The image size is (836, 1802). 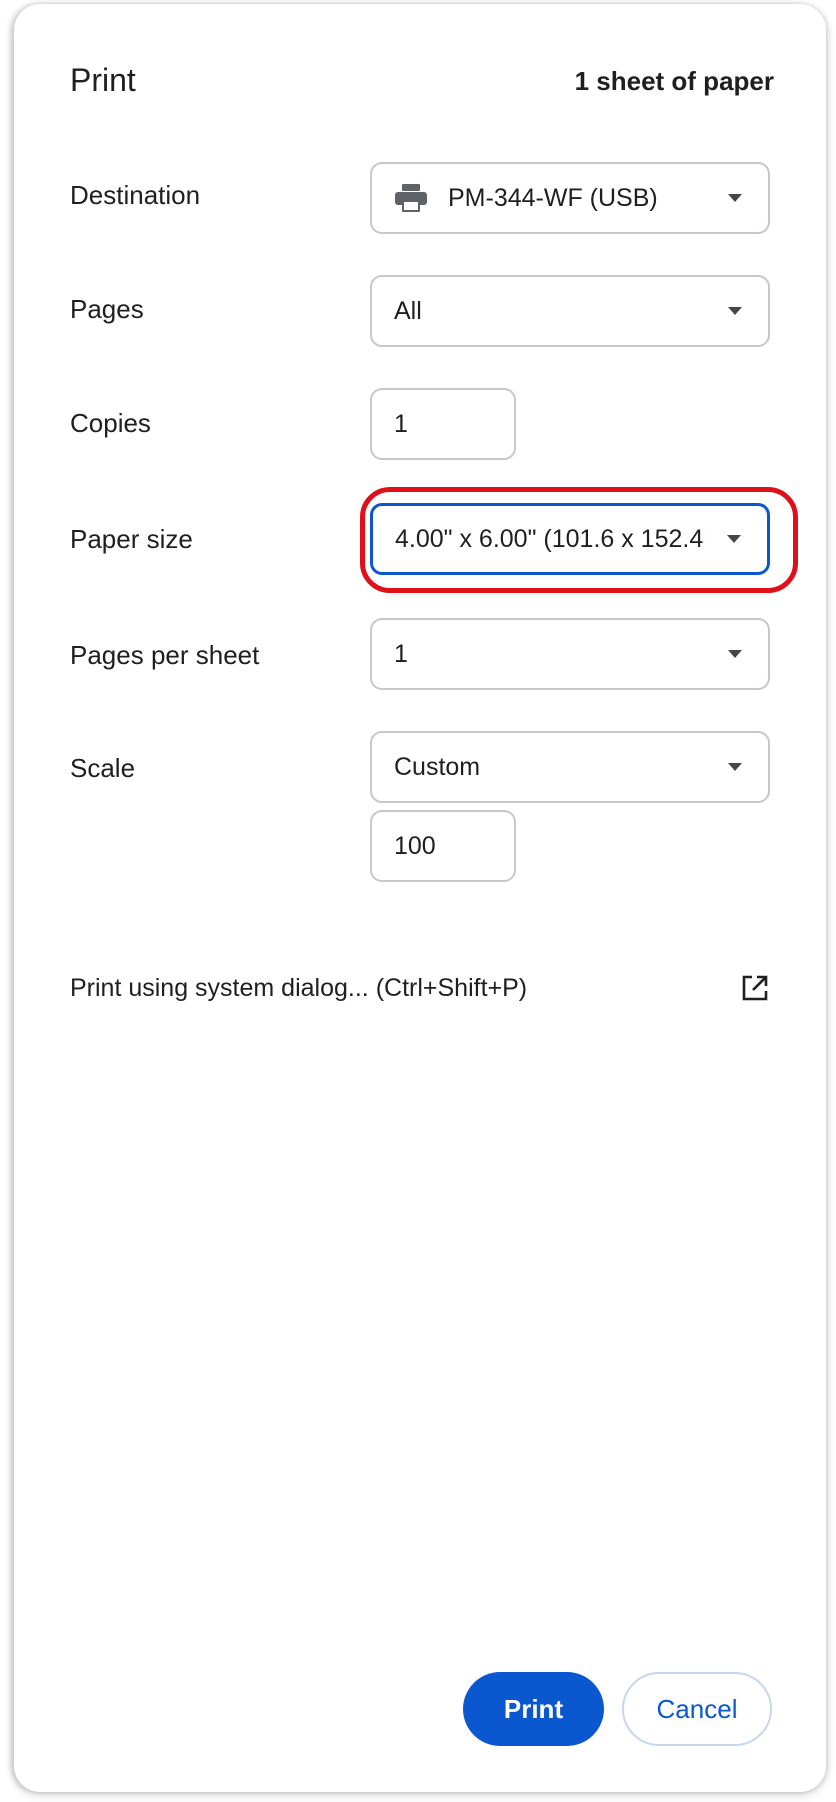 What do you see at coordinates (550, 538) in the screenshot?
I see `paper-size-value: 4.00" x 6.00" (101.6 x 152.4mm)` at bounding box center [550, 538].